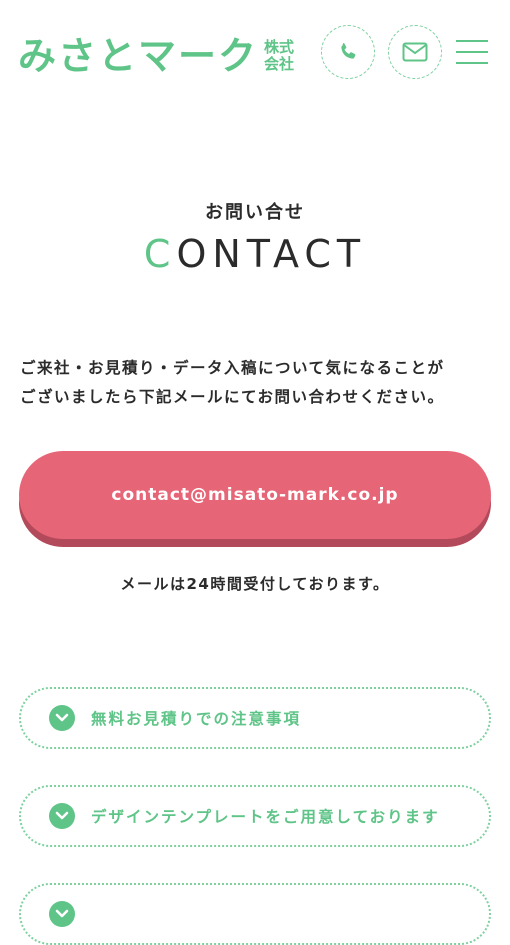 Image resolution: width=510 pixels, height=945 pixels. I want to click on phone-button, so click(348, 52).